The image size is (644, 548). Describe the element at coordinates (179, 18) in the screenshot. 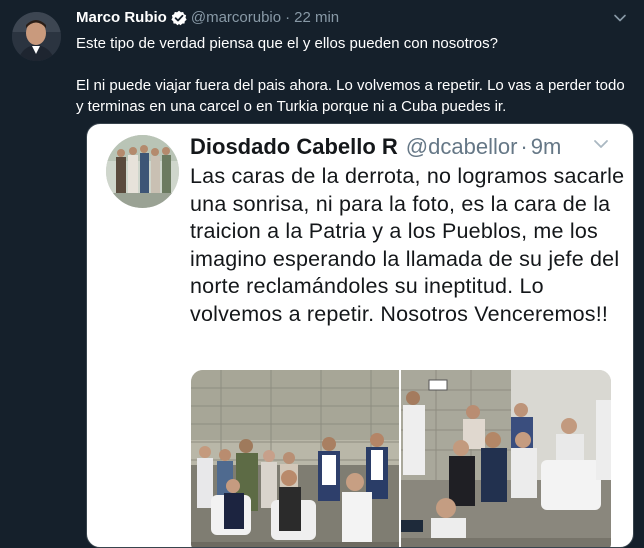

I see `verified-icon` at that location.